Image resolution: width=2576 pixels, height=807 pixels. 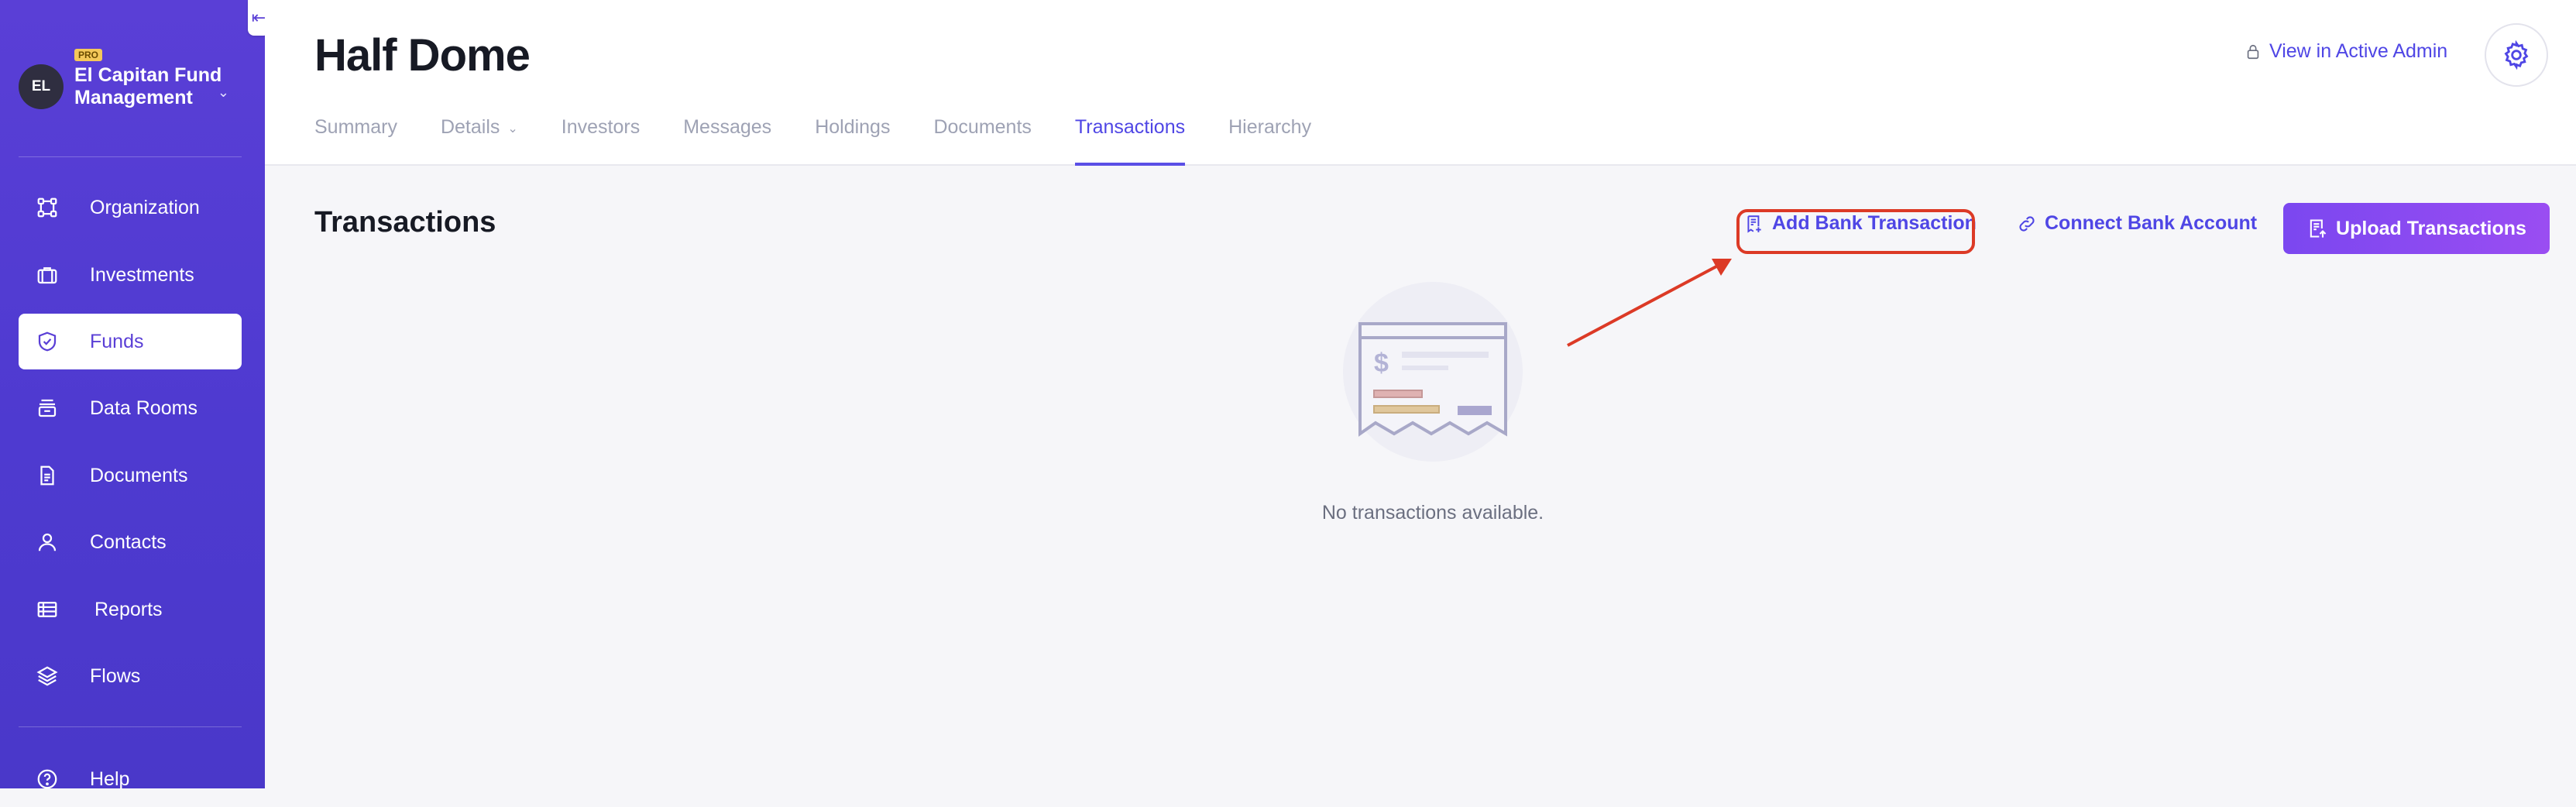 I want to click on upload-transactions-button: Upload Transactions, so click(x=2416, y=229).